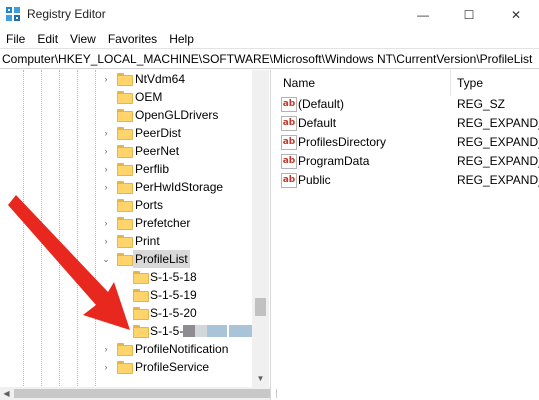 Image resolution: width=539 pixels, height=400 pixels. I want to click on tree-item-label: PeerDist, so click(158, 133).